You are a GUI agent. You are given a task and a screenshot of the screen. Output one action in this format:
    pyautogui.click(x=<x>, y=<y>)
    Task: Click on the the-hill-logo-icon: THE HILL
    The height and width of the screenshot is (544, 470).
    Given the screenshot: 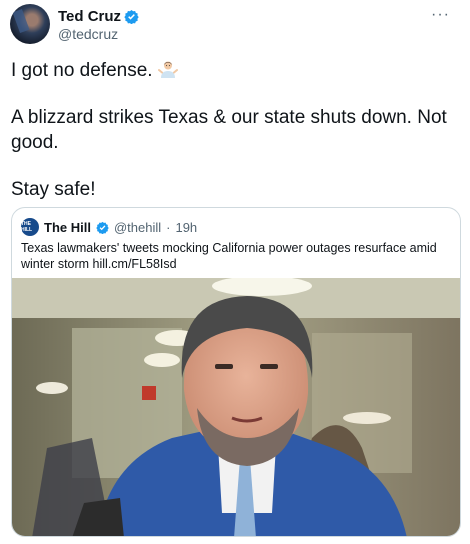 What is the action you would take?
    pyautogui.click(x=30, y=227)
    